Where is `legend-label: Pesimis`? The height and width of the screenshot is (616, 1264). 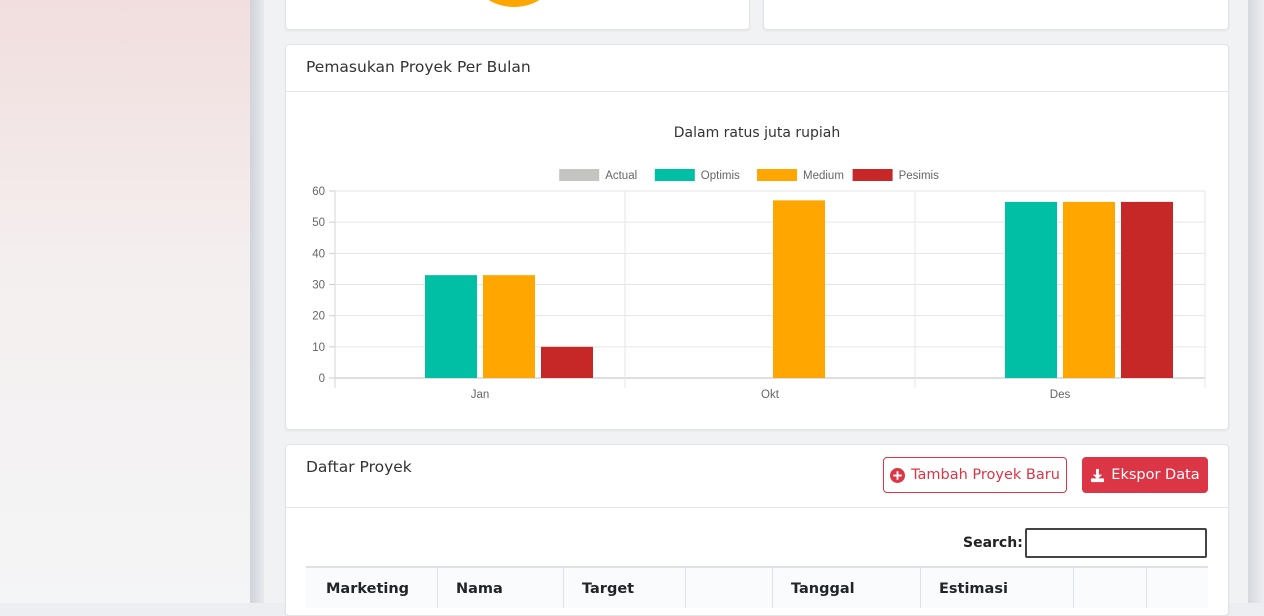
legend-label: Pesimis is located at coordinates (919, 176).